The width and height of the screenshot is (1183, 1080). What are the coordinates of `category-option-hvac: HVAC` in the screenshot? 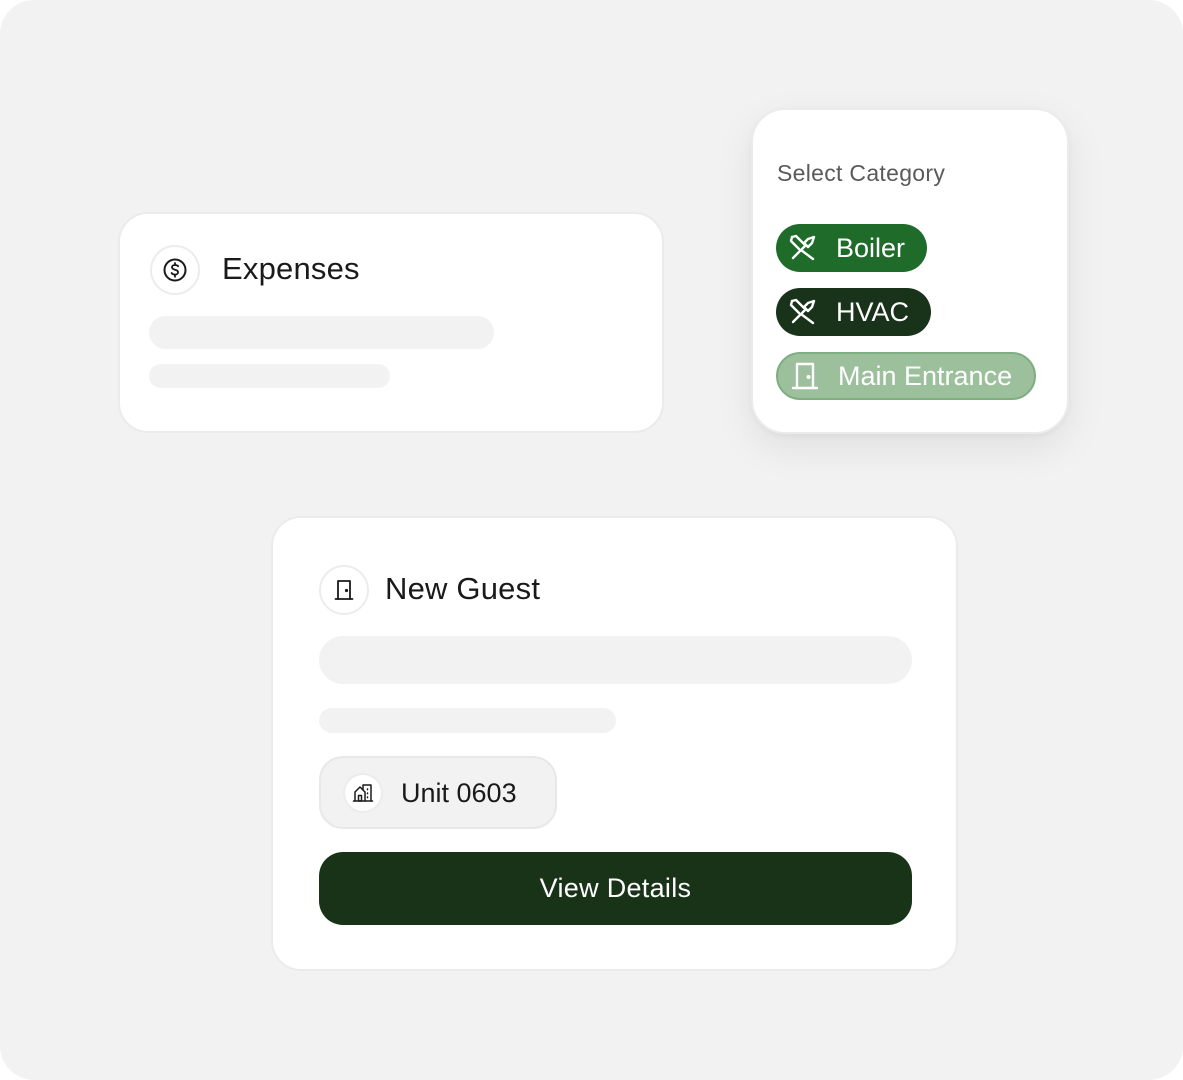 It's located at (854, 312).